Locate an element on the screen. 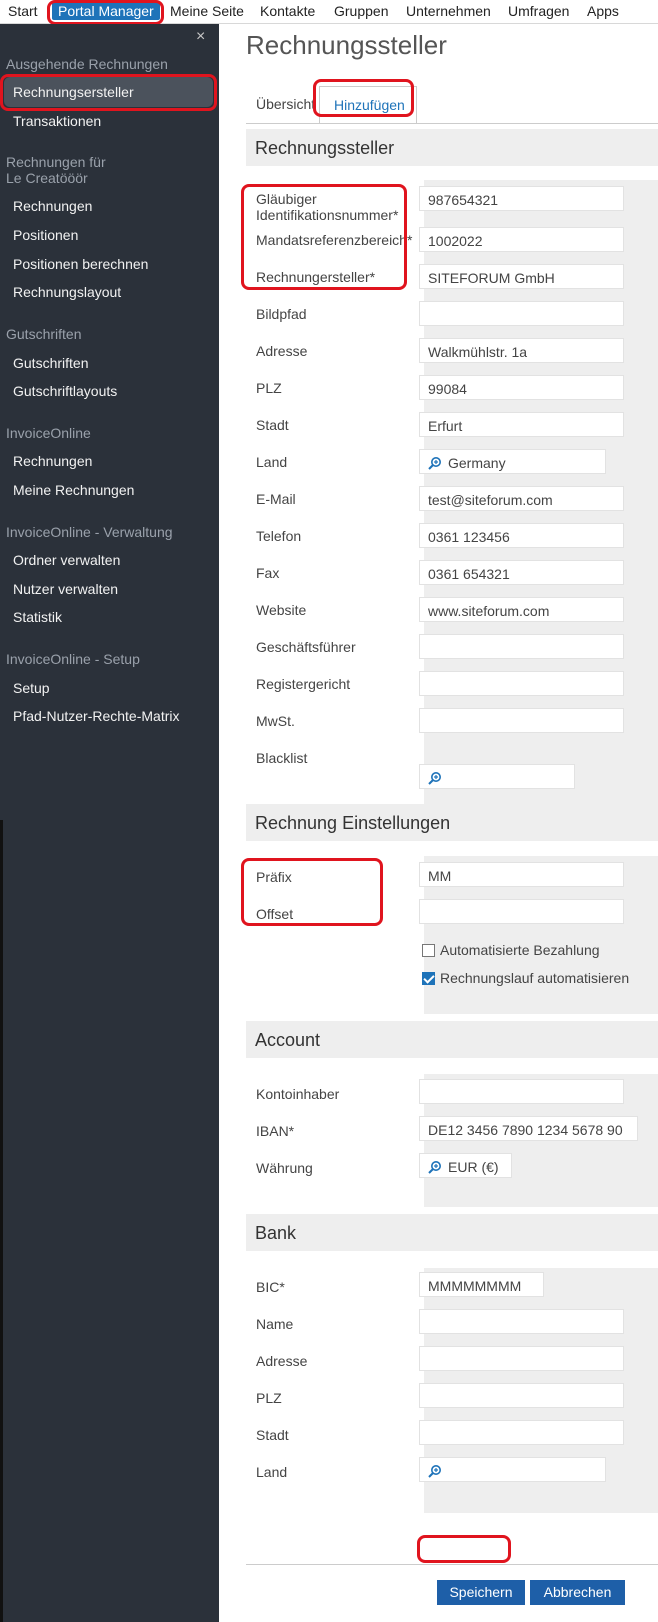 This screenshot has height=1622, width=658. offset-input is located at coordinates (521, 911).